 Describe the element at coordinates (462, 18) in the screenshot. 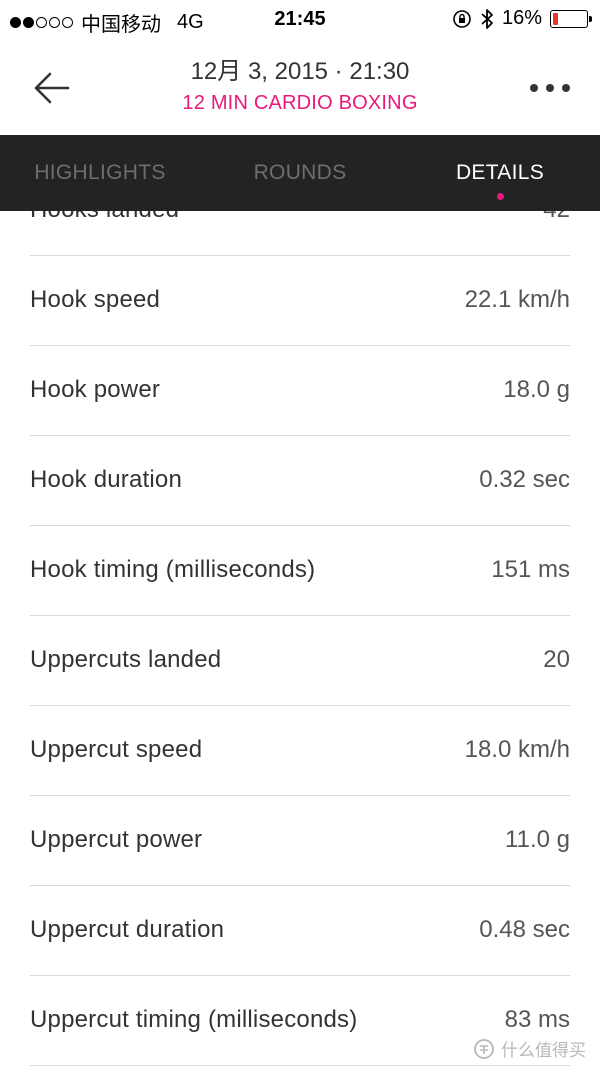

I see `orientation-lock-icon` at that location.